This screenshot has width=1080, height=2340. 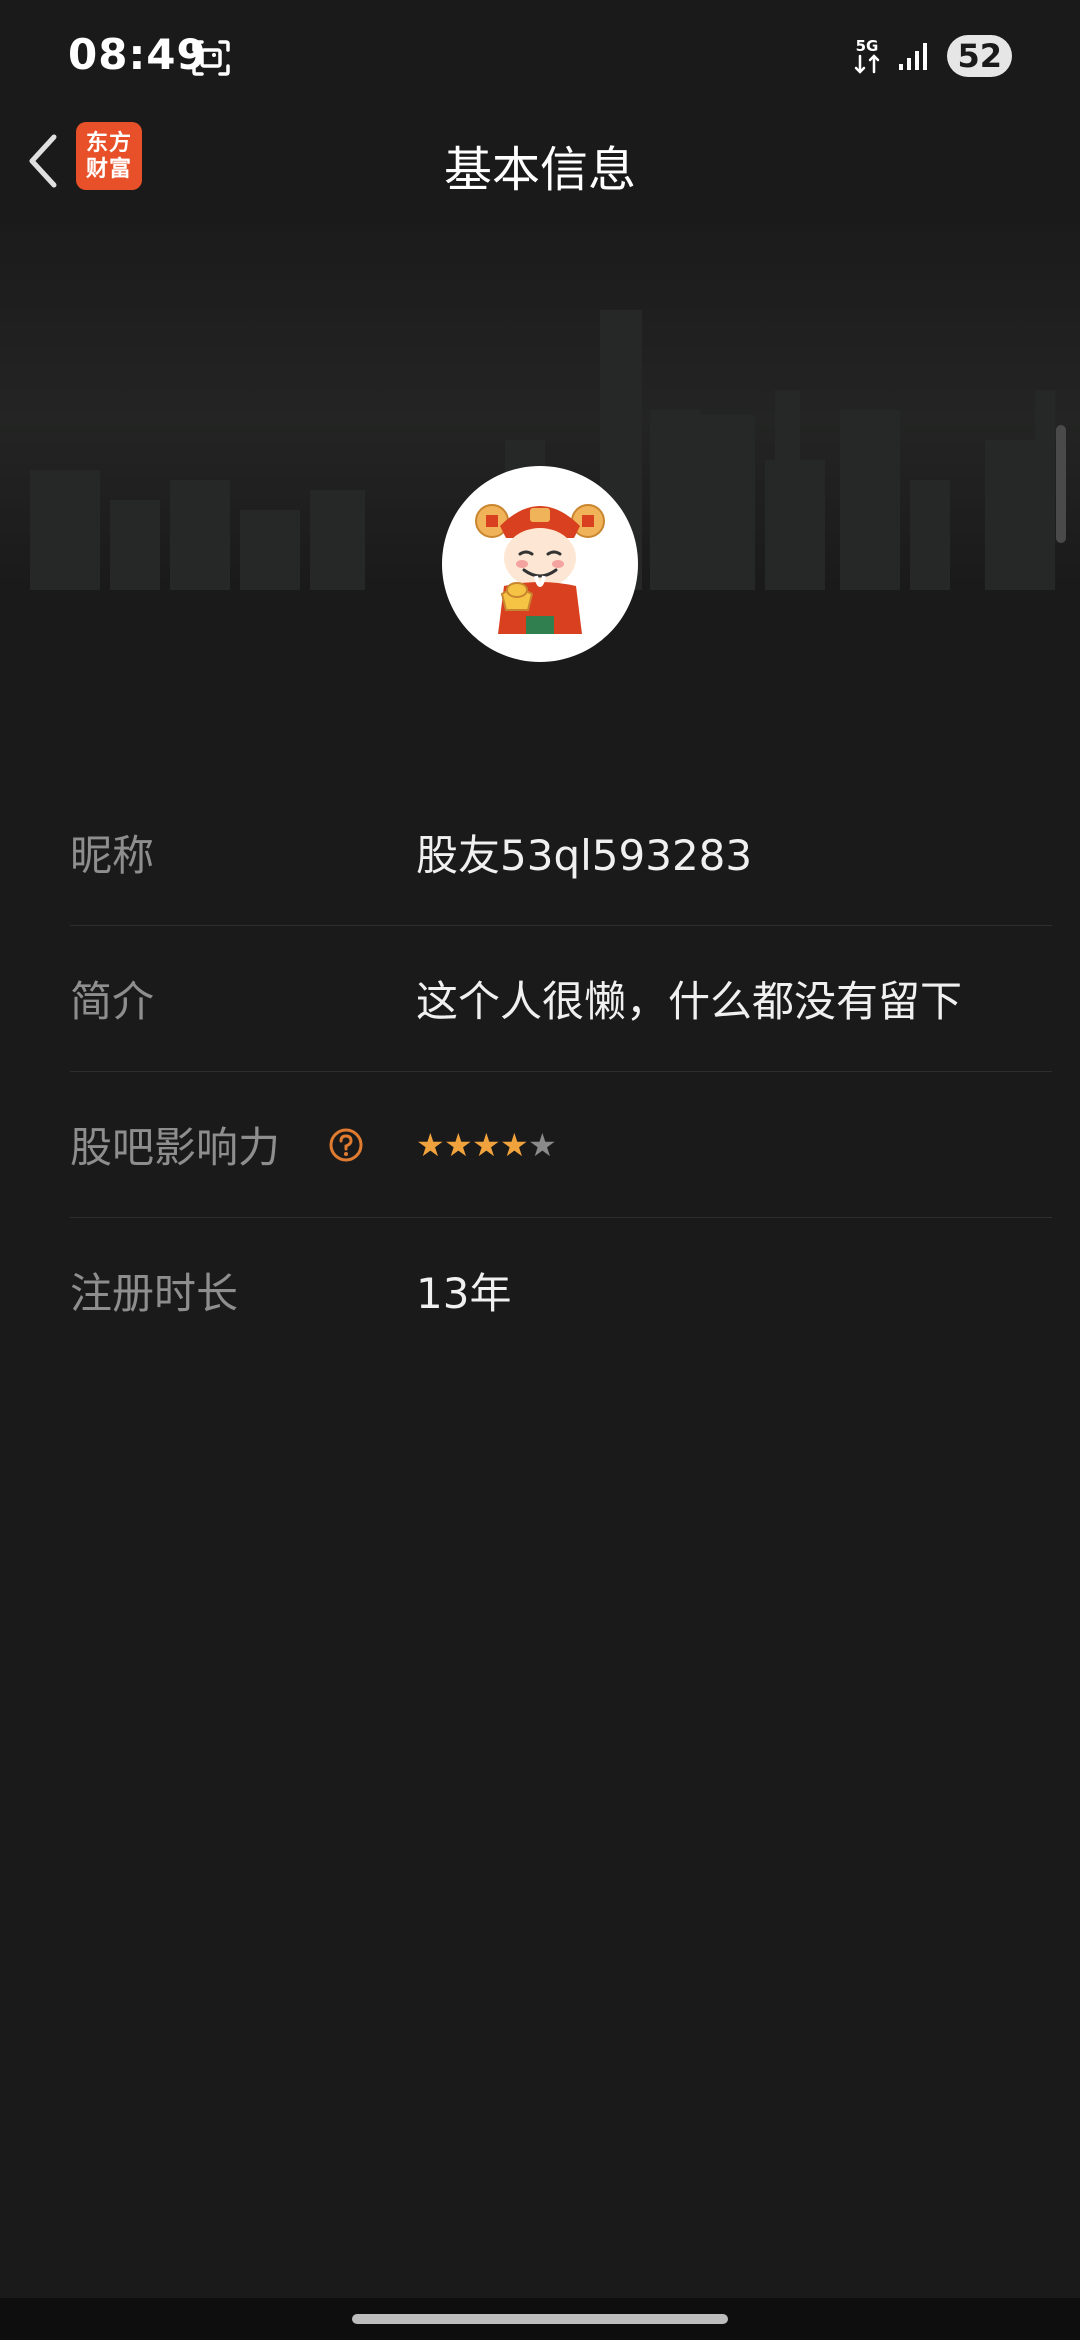 I want to click on network-5g-icon: 5G, so click(x=867, y=55).